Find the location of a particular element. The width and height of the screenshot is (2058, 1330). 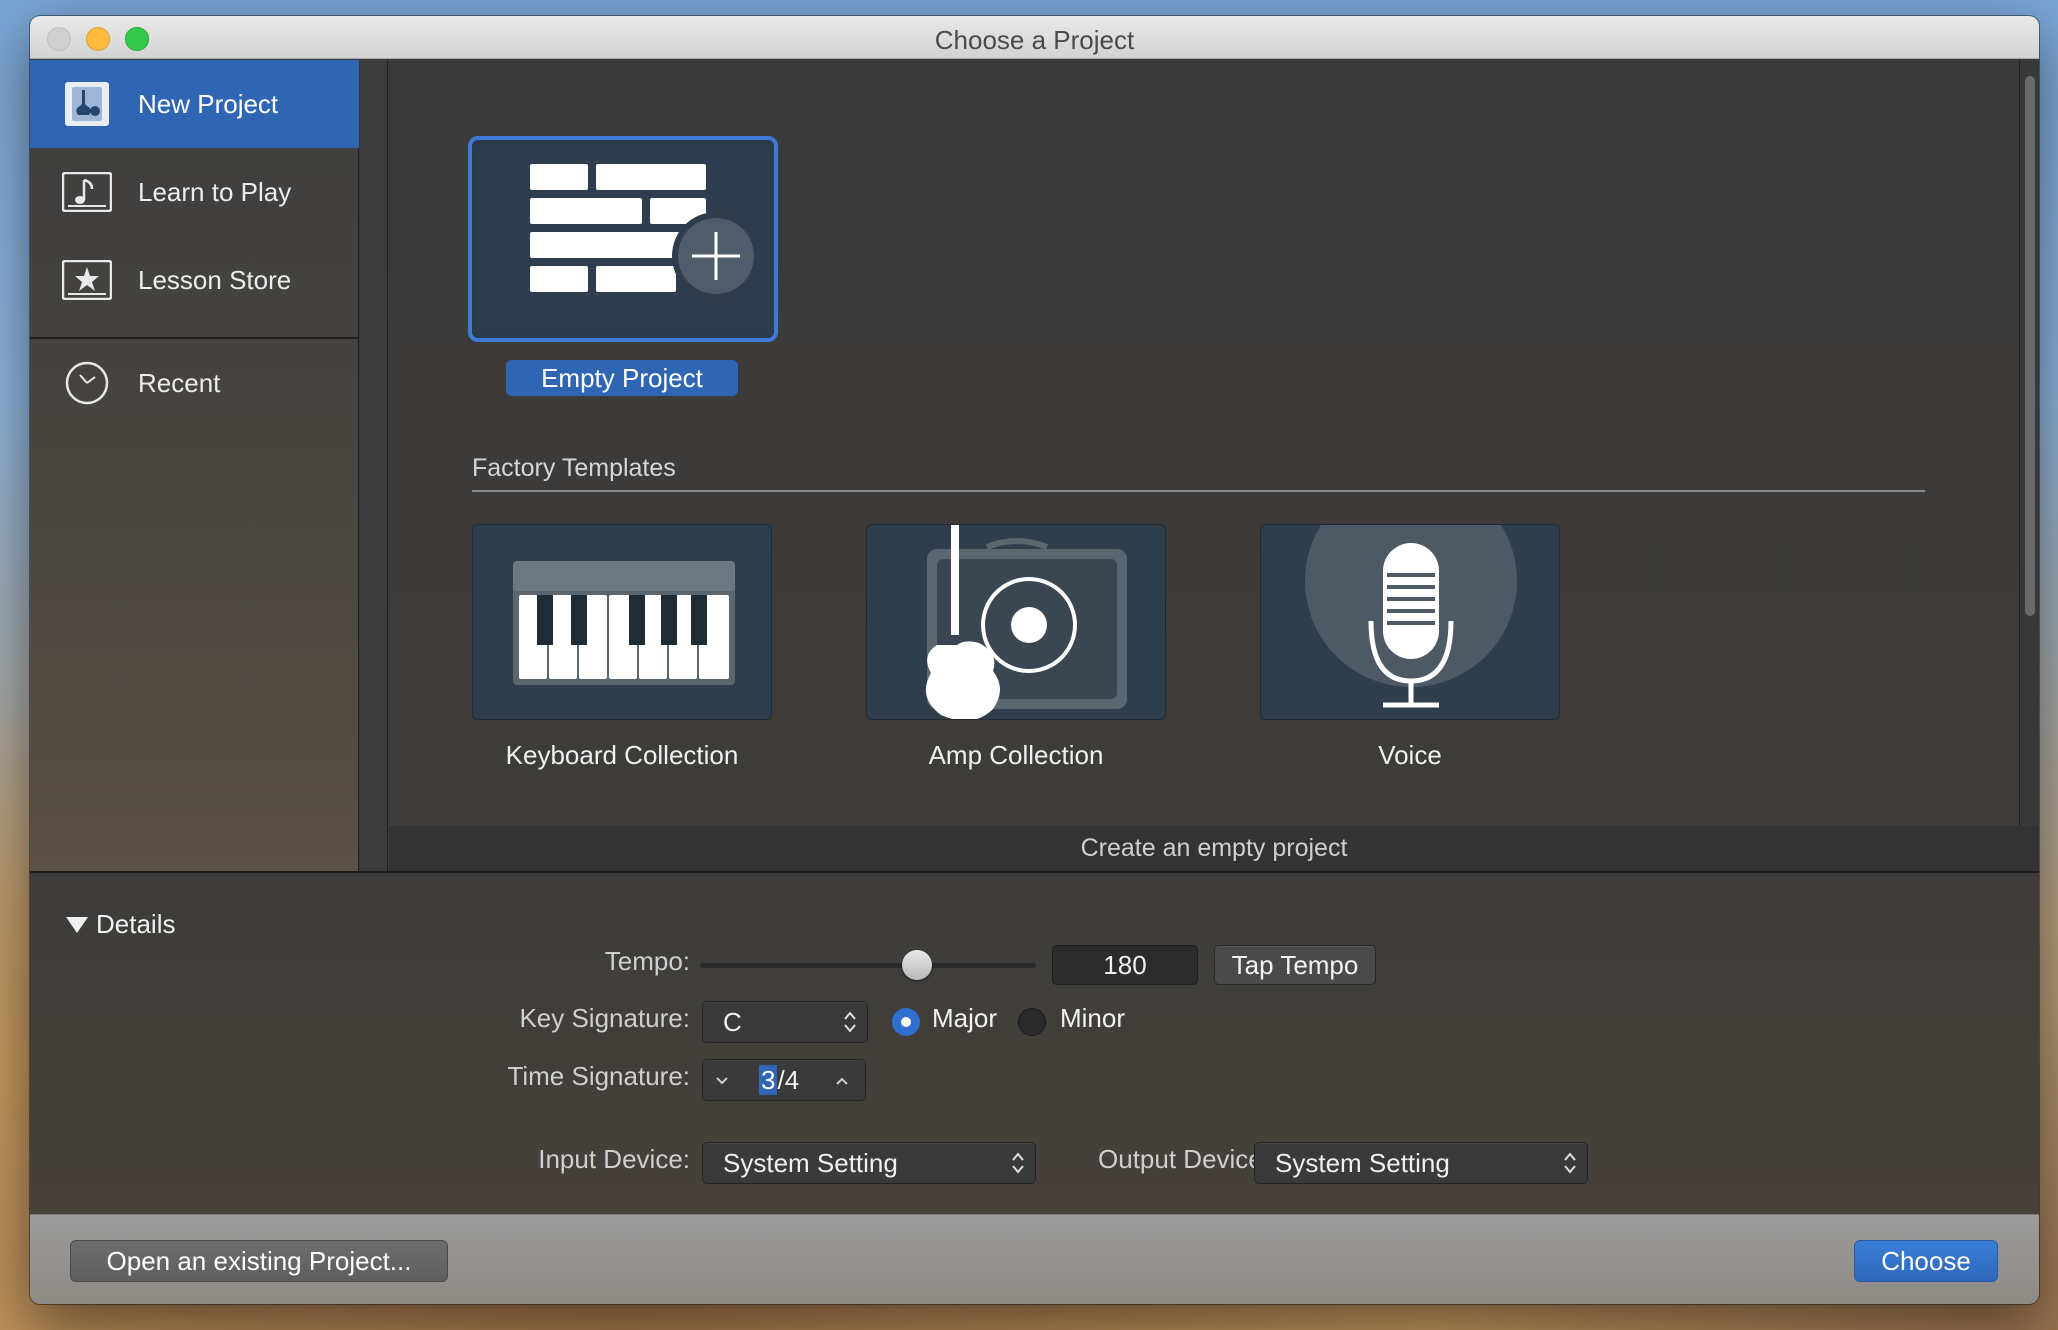

sidebar-item-label: Recent is located at coordinates (179, 382).